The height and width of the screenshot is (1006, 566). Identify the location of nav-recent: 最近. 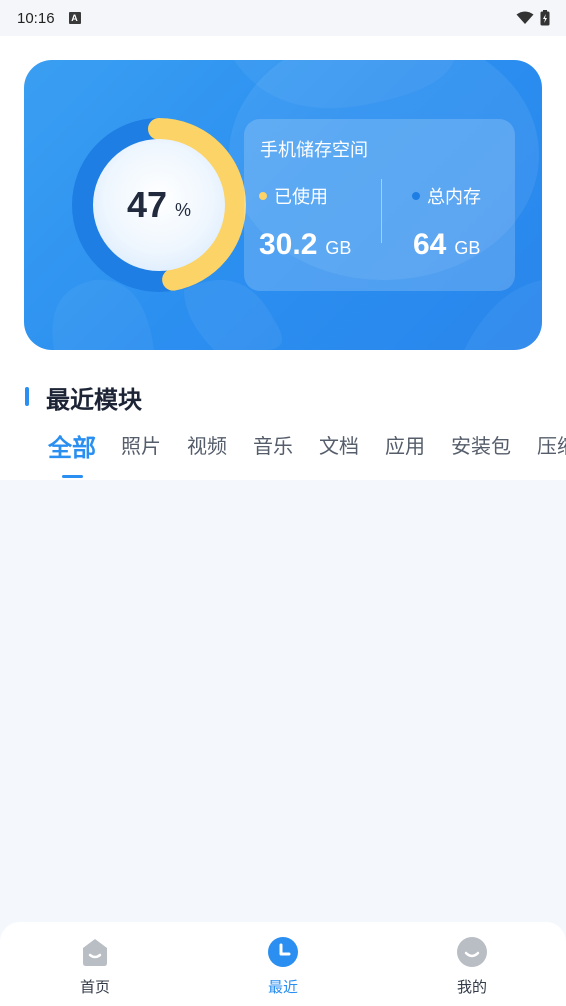
(283, 966).